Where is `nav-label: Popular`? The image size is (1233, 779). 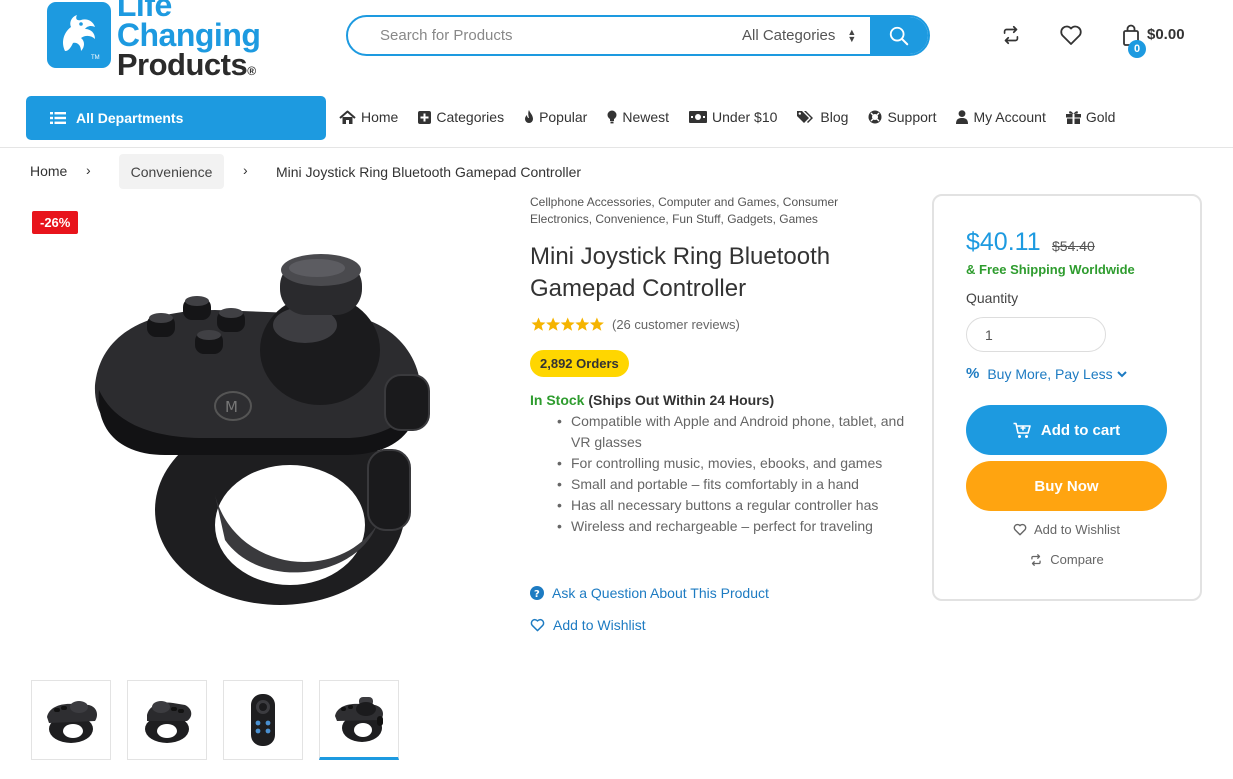 nav-label: Popular is located at coordinates (563, 117).